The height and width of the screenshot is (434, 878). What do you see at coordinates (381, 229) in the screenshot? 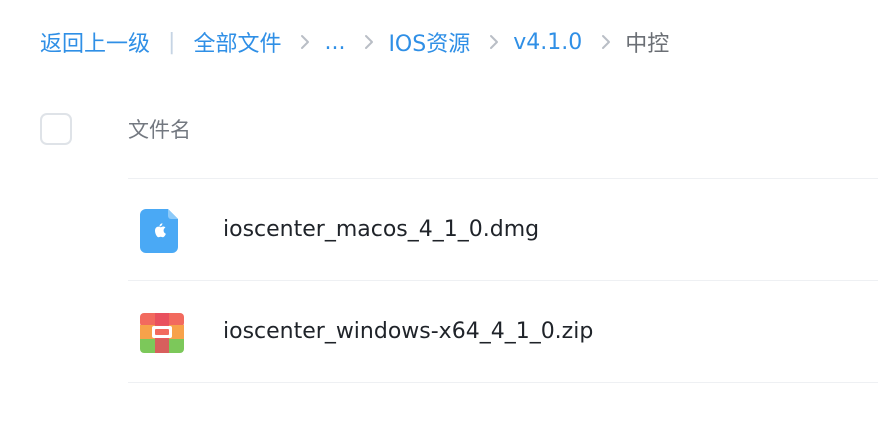
I see `file-name: ioscenter_macos_4_1_0.dmg` at bounding box center [381, 229].